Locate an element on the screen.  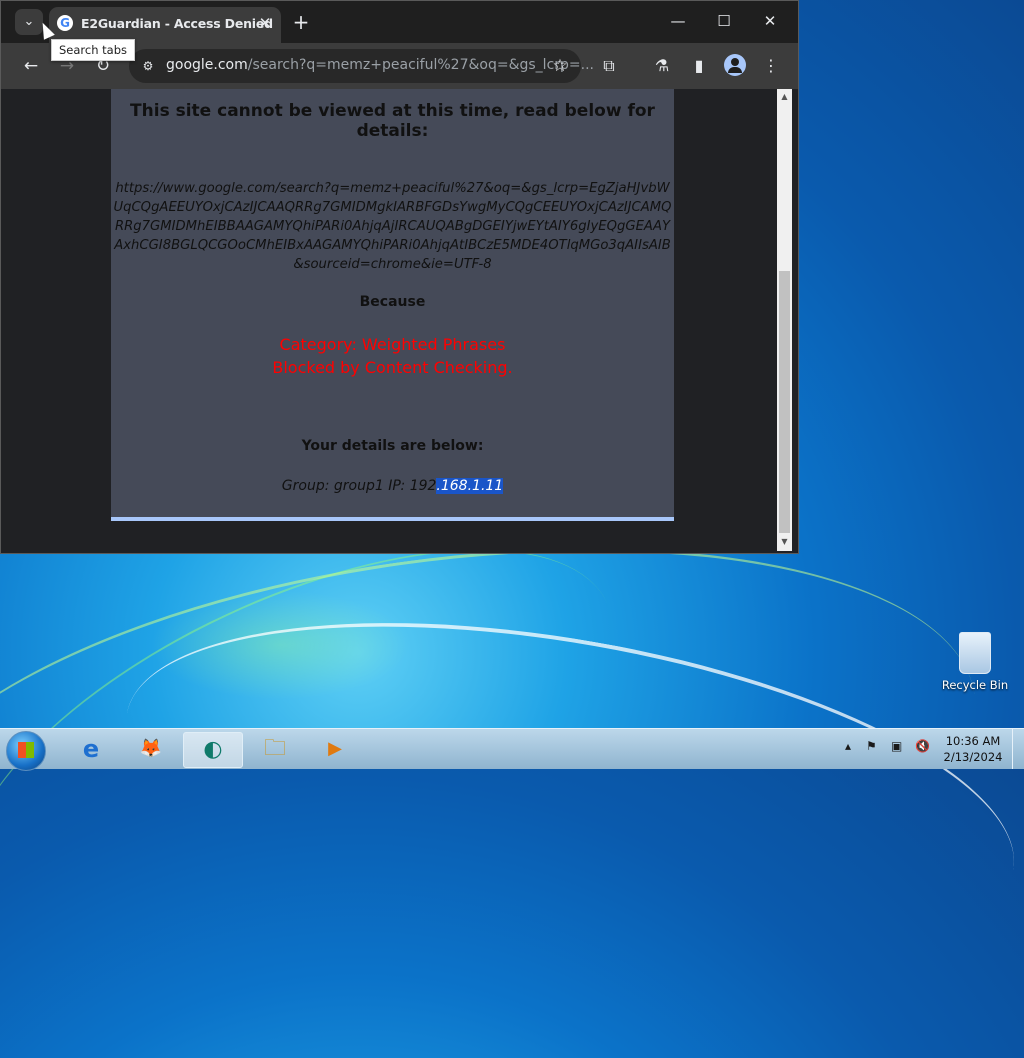
profile-avatar-icon is located at coordinates (735, 65).